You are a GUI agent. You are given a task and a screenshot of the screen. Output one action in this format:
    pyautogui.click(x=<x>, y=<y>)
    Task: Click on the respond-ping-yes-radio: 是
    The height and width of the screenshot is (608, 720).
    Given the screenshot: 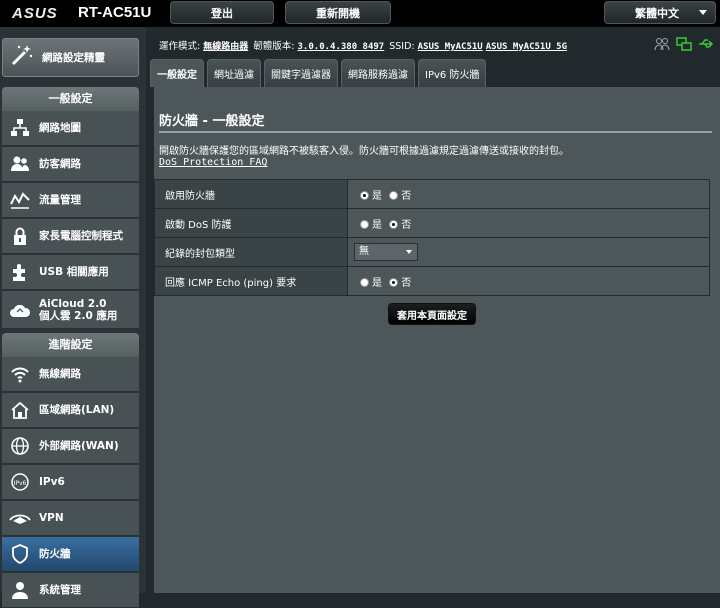 What is the action you would take?
    pyautogui.click(x=371, y=283)
    